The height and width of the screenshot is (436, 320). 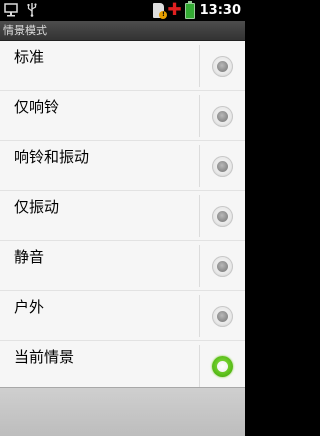 What do you see at coordinates (197, 10) in the screenshot?
I see `status-bar-right: ! ✚ 13:30` at bounding box center [197, 10].